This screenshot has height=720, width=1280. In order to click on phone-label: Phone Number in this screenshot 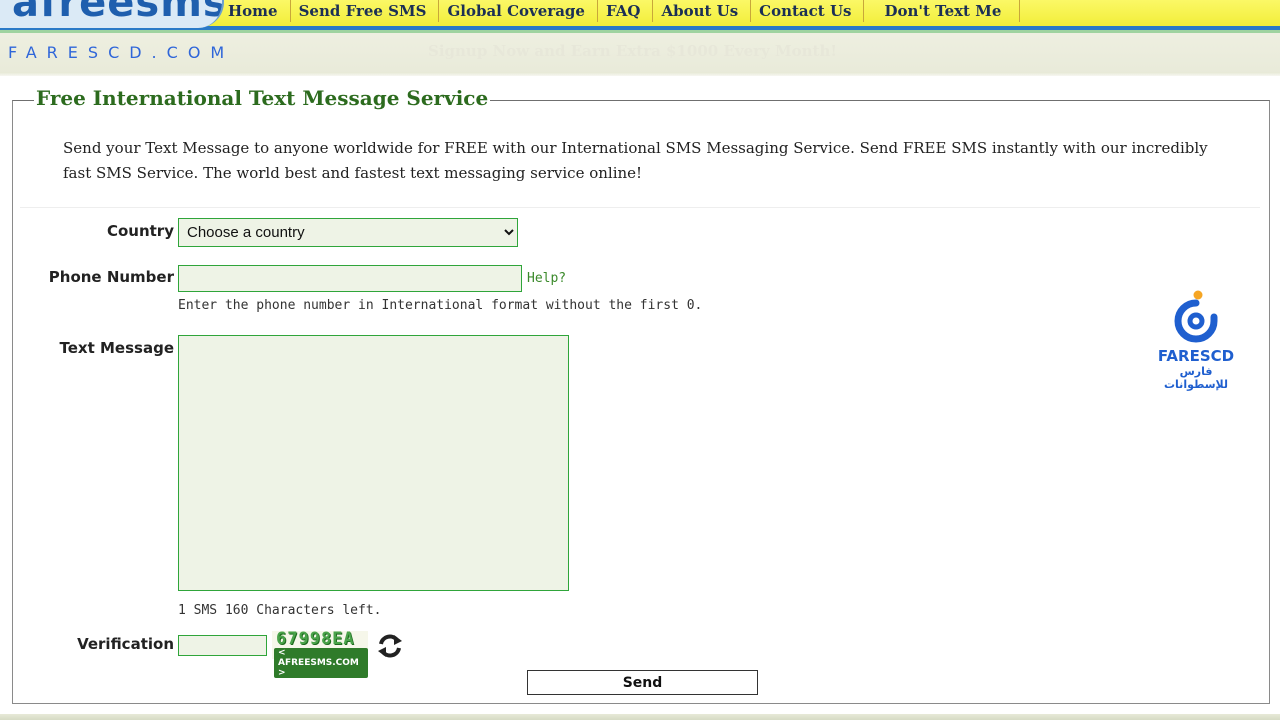, I will do `click(111, 277)`.